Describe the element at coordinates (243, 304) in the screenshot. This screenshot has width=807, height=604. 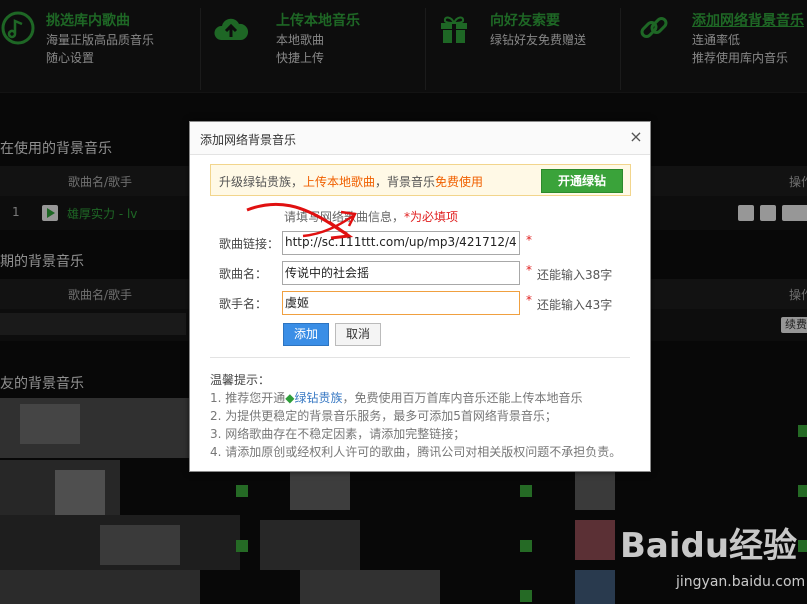
I see `singer-label: 歌手名：` at that location.